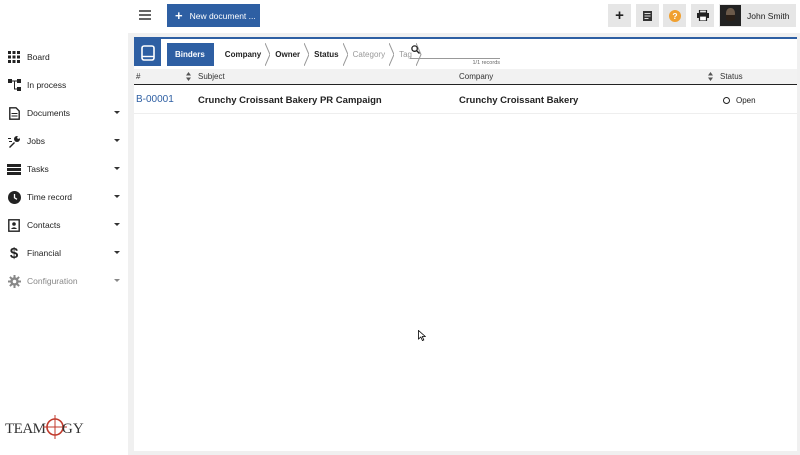 This screenshot has width=800, height=455. I want to click on filter-category: Category, so click(371, 54).